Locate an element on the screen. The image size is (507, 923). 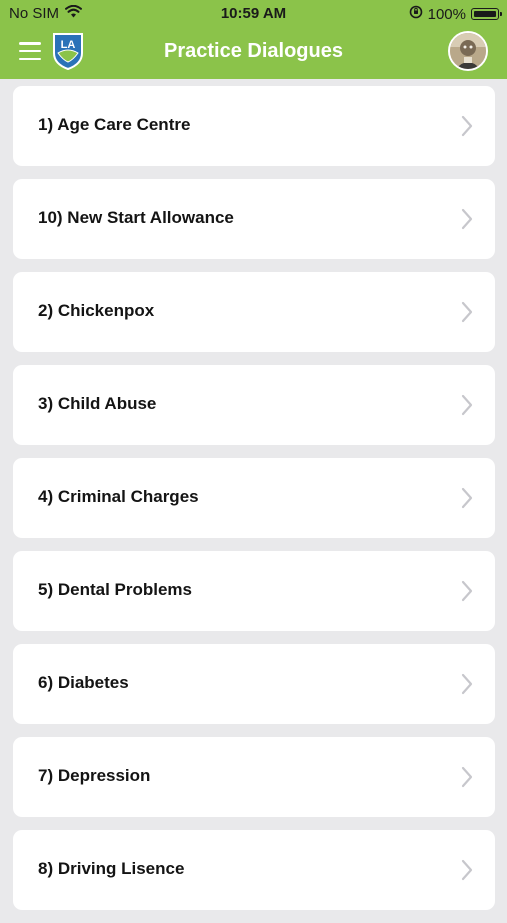
battery-icon is located at coordinates (486, 14).